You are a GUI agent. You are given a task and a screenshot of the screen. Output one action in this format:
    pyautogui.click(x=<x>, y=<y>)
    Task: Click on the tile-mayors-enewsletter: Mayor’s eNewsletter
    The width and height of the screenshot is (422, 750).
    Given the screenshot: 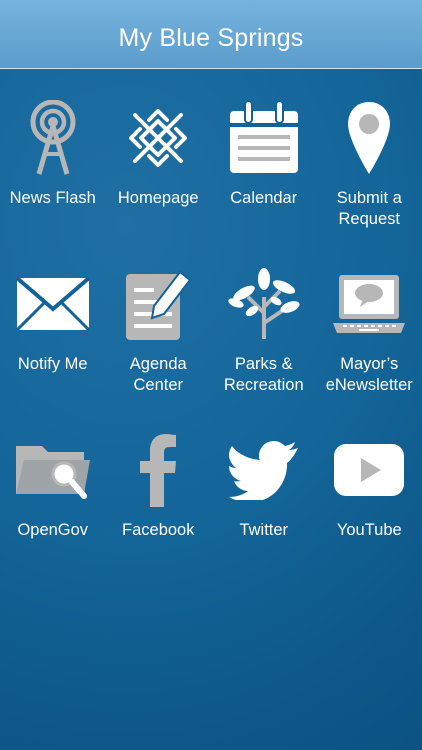 What is the action you would take?
    pyautogui.click(x=369, y=341)
    